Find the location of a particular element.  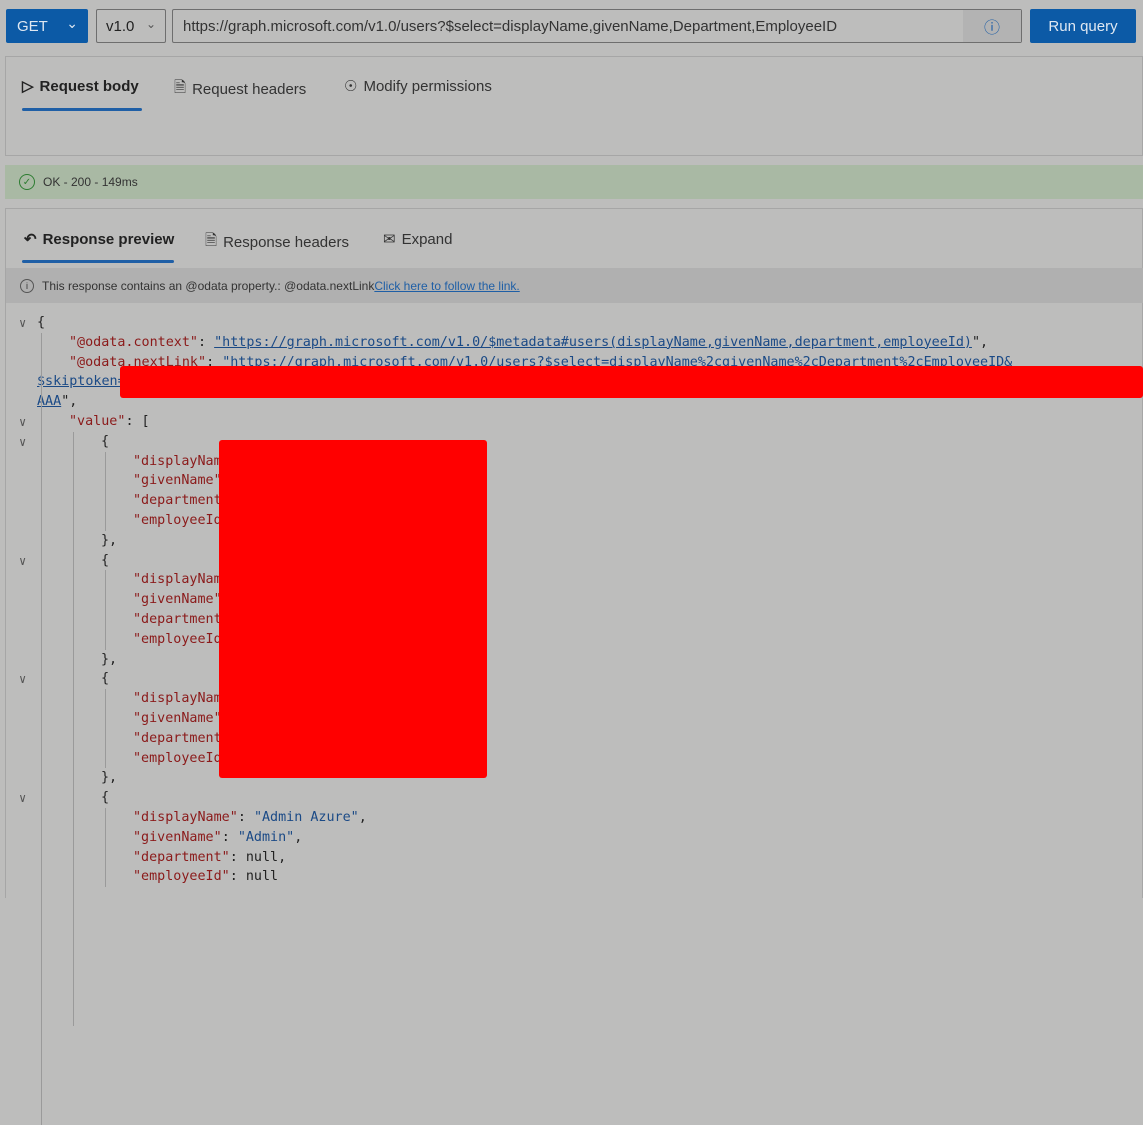

code-line: "employeeId": null is located at coordinates (205, 877).